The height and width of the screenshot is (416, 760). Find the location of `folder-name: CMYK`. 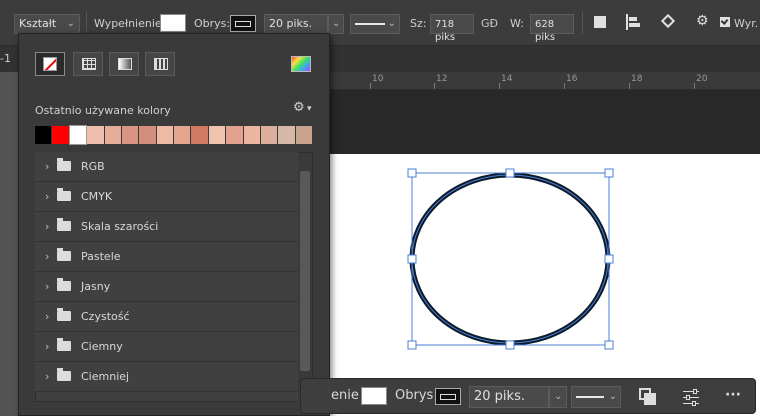

folder-name: CMYK is located at coordinates (97, 196).